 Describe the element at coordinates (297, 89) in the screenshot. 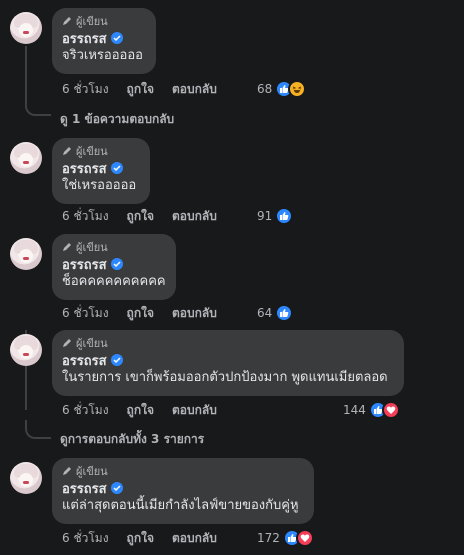

I see `haha-reaction-icon` at that location.